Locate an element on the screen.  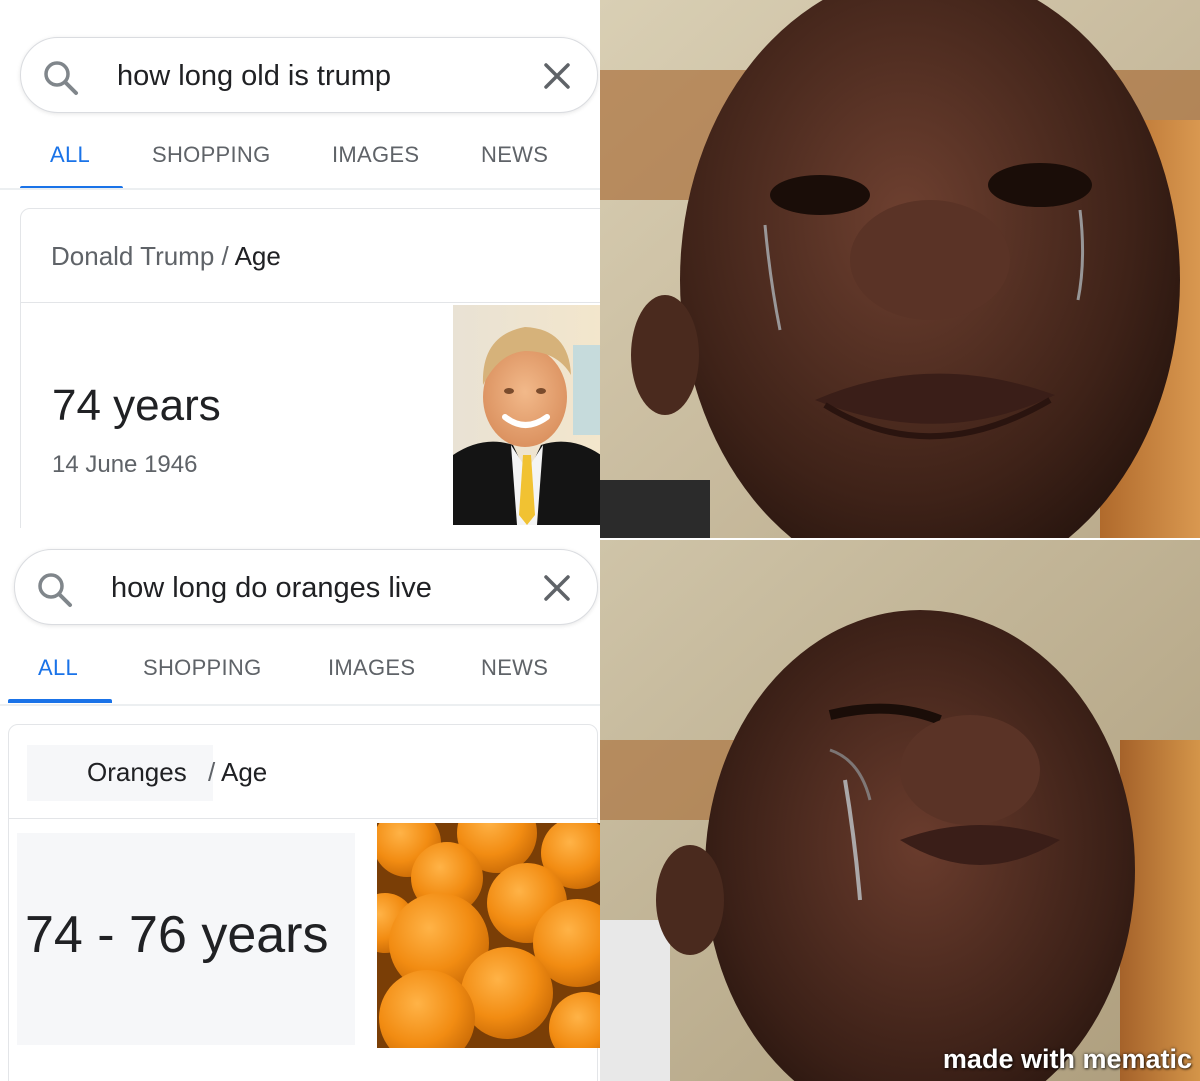
active-tab-indicator is located at coordinates (60, 701).